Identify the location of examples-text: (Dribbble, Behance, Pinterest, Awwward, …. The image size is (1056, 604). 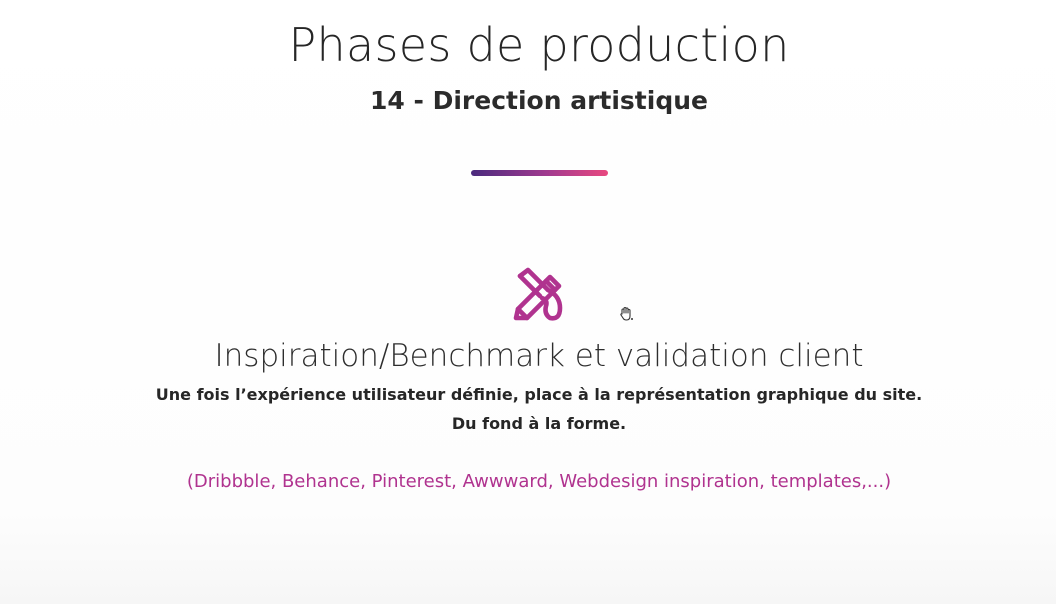
(539, 481).